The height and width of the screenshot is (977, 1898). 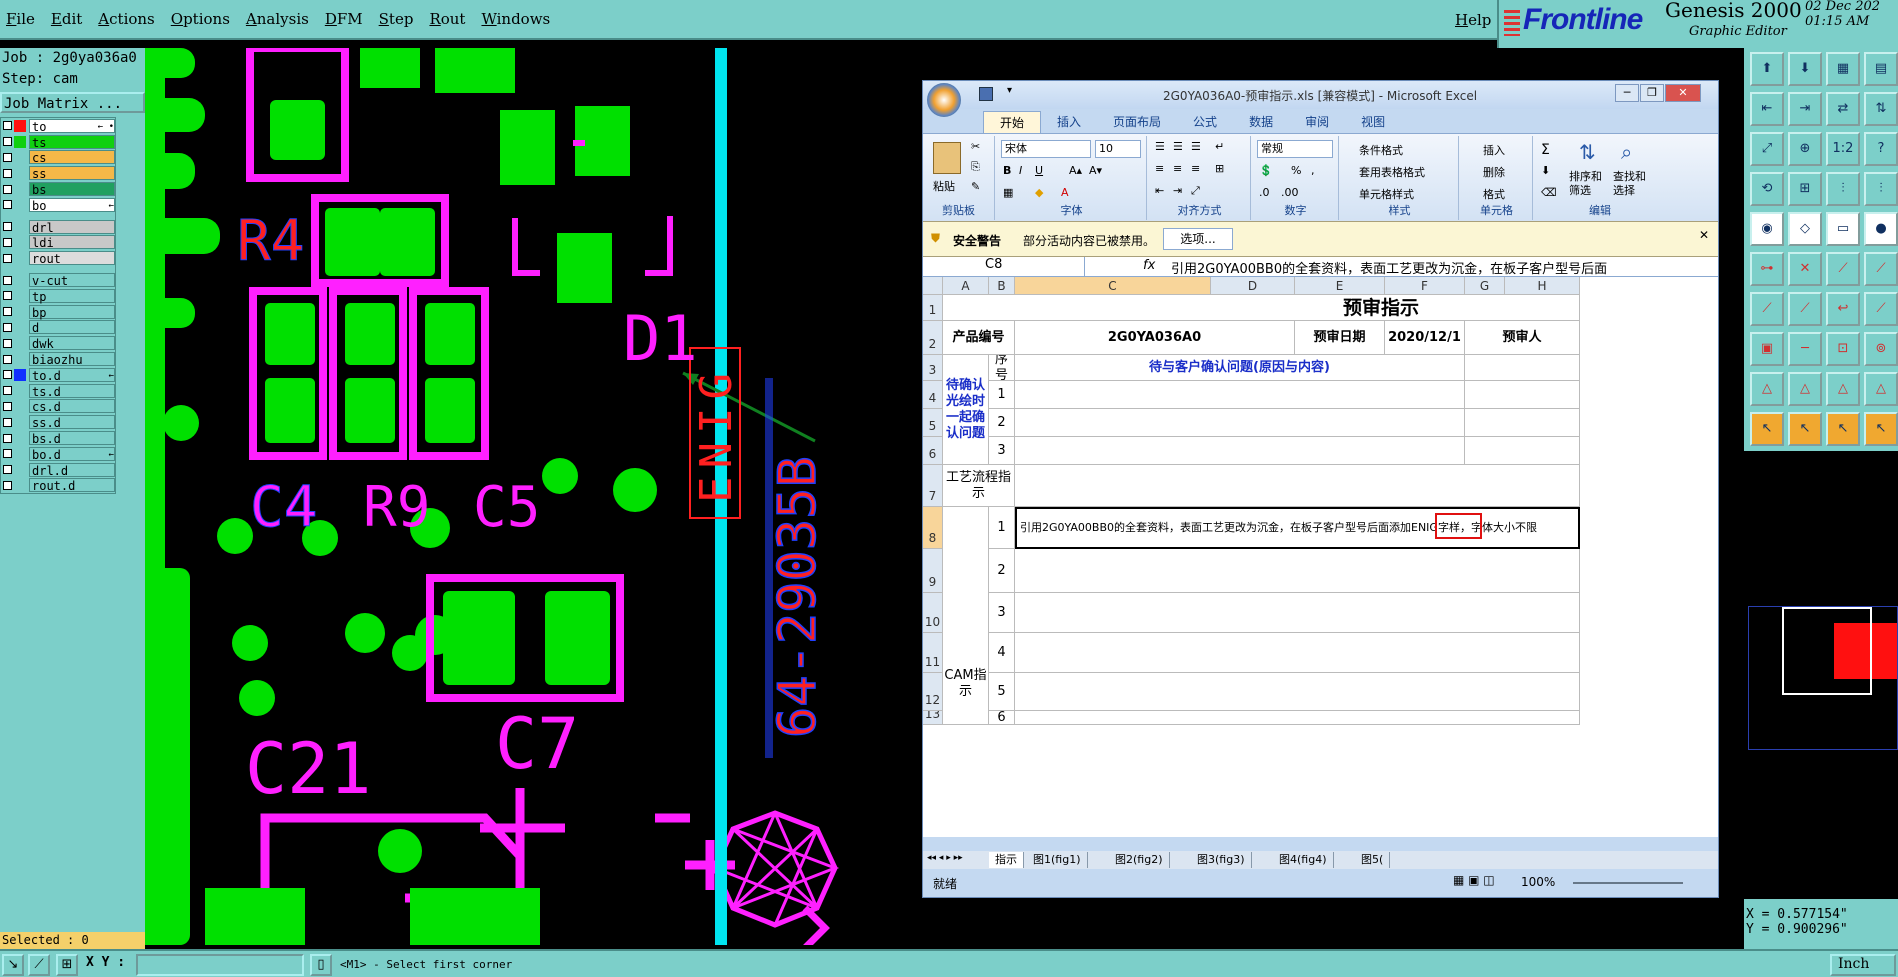 What do you see at coordinates (1494, 194) in the screenshot?
I see `format-cells-button: 格式` at bounding box center [1494, 194].